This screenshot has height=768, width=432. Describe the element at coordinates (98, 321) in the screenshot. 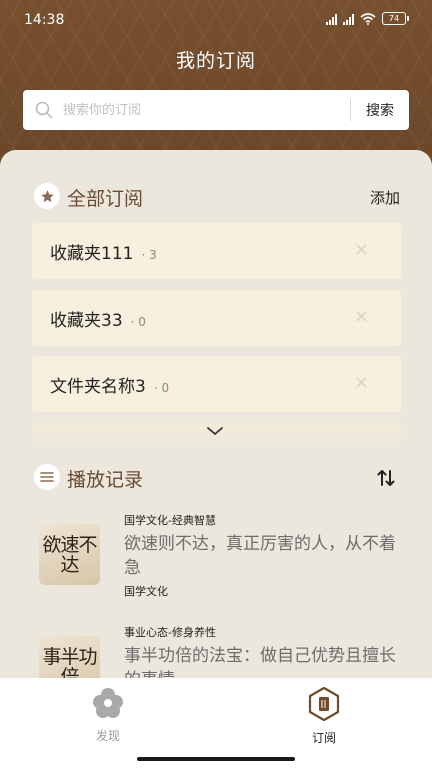

I see `folder-name: 收藏夹33 · 0` at that location.